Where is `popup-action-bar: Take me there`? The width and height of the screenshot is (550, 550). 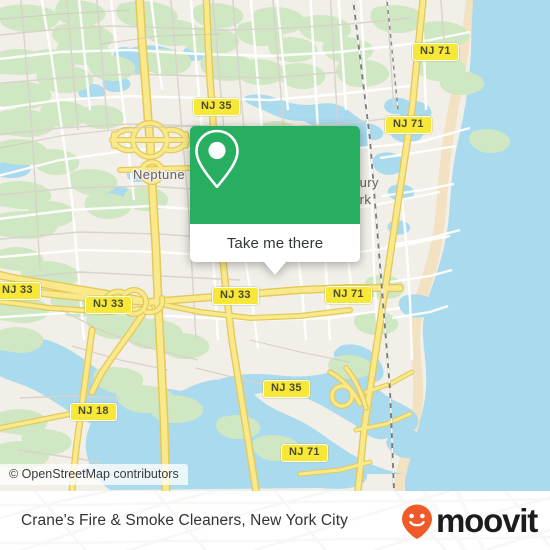 popup-action-bar: Take me there is located at coordinates (275, 249).